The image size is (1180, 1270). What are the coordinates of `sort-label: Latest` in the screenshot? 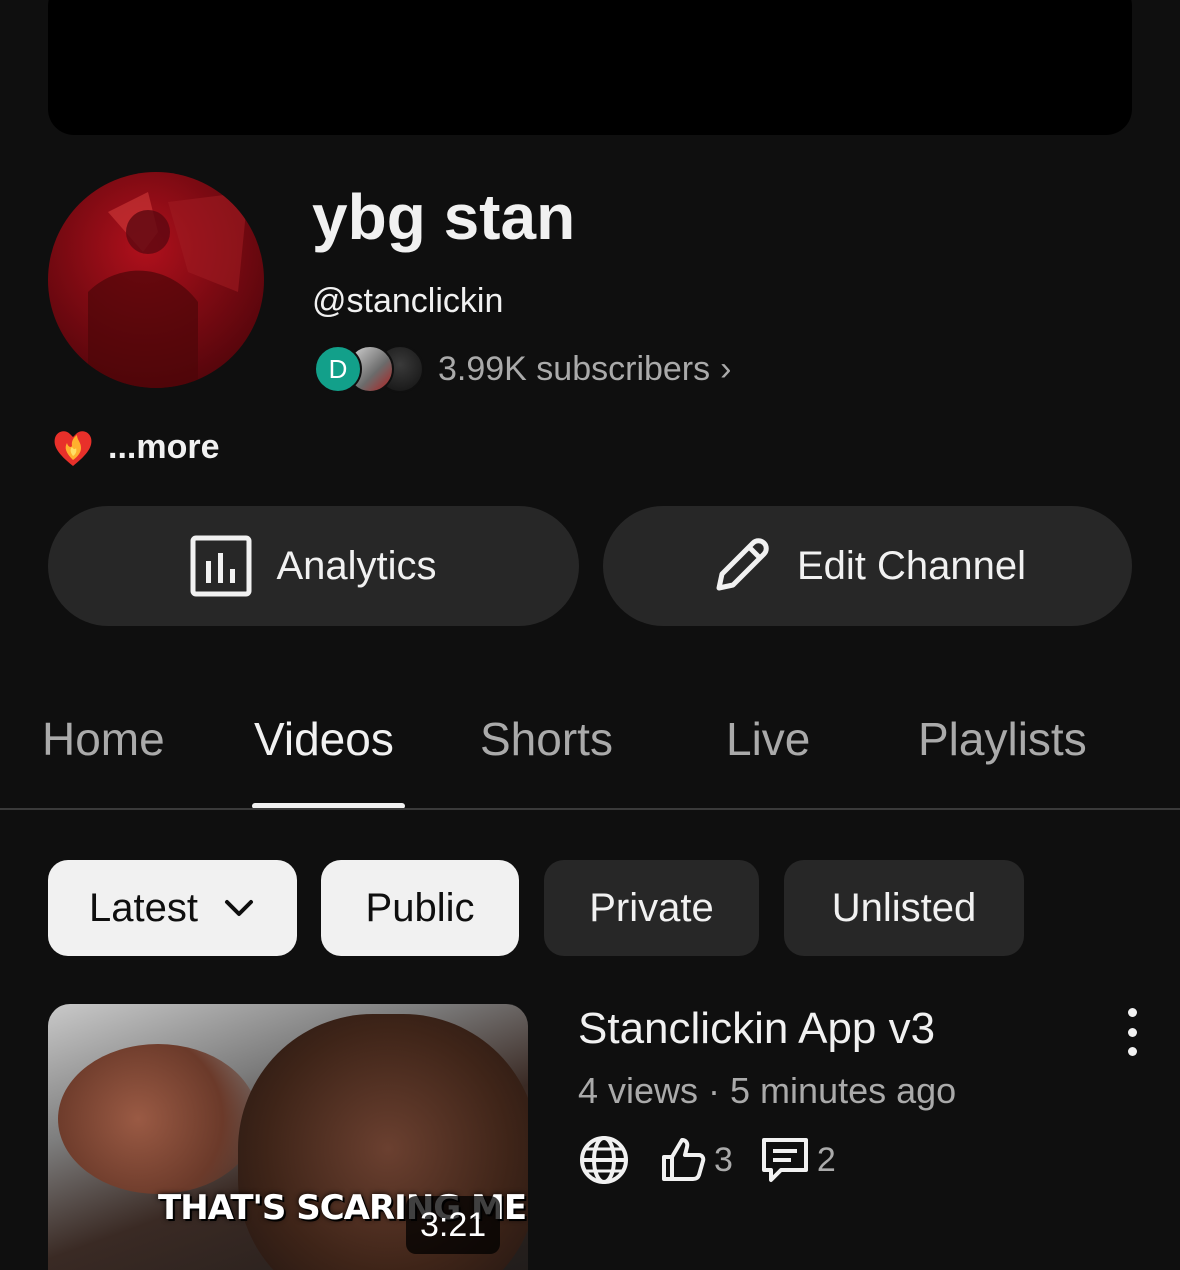 It's located at (143, 907).